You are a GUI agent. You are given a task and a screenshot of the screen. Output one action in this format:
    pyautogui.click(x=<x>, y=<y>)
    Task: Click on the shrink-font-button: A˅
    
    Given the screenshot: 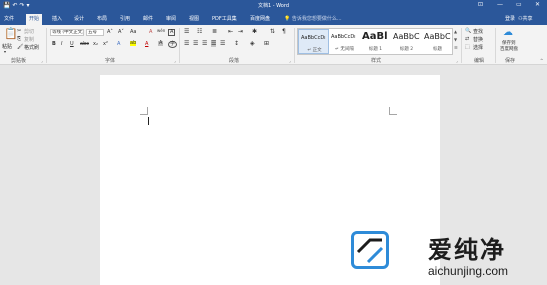 What is the action you would take?
    pyautogui.click(x=121, y=32)
    